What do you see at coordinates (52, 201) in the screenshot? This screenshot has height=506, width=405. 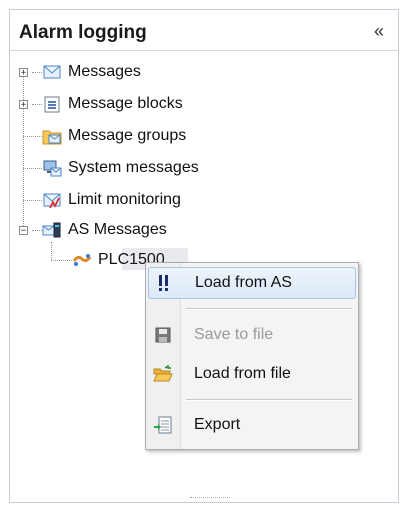 I see `limit-envelope-icon` at bounding box center [52, 201].